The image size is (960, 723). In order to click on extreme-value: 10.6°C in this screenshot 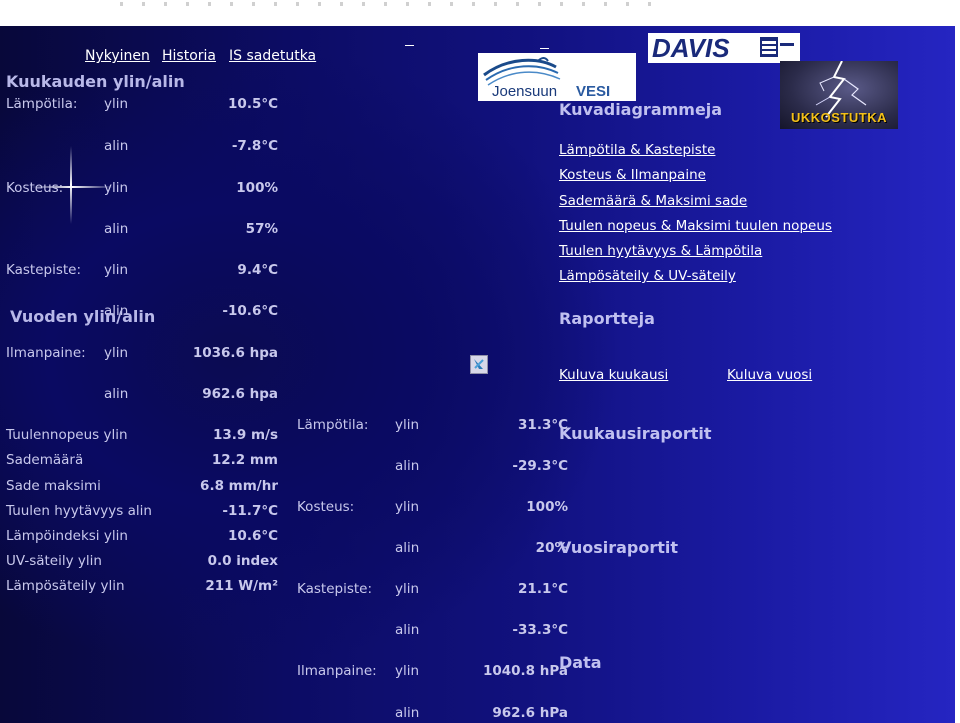, I will do `click(253, 536)`.